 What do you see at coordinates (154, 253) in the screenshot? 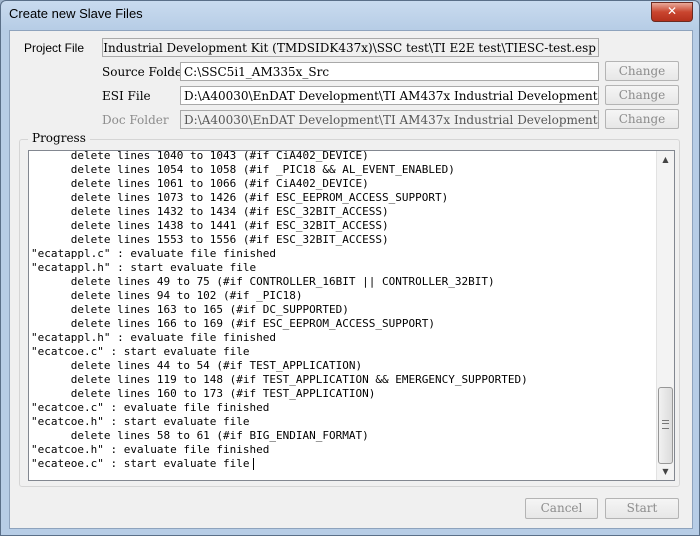
I see `log-line: "ecatappl.c" : evaluate file finished` at bounding box center [154, 253].